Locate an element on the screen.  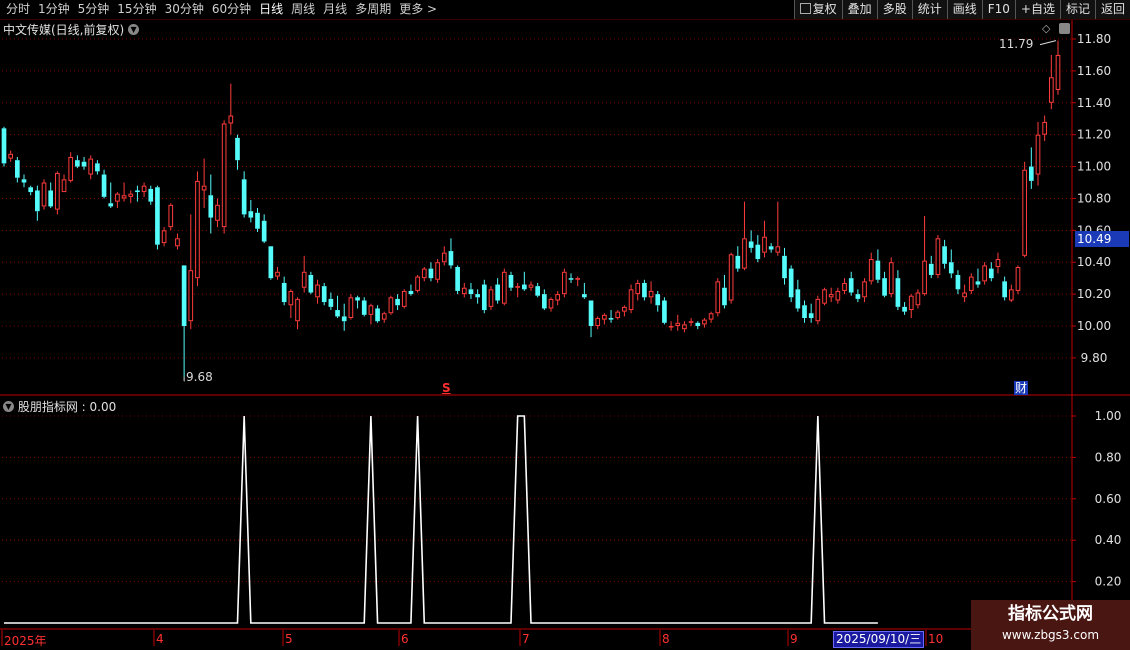
price-tick-label: 9.80 is located at coordinates (1094, 358).